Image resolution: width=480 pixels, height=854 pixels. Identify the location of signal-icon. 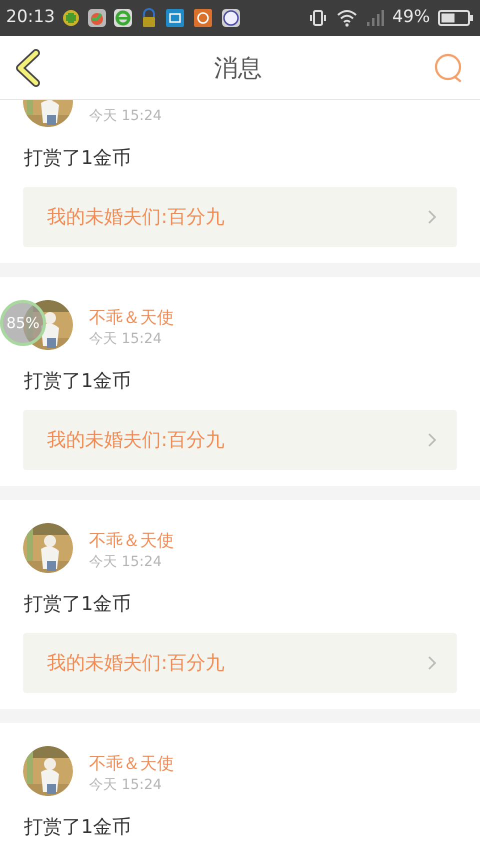
(375, 18).